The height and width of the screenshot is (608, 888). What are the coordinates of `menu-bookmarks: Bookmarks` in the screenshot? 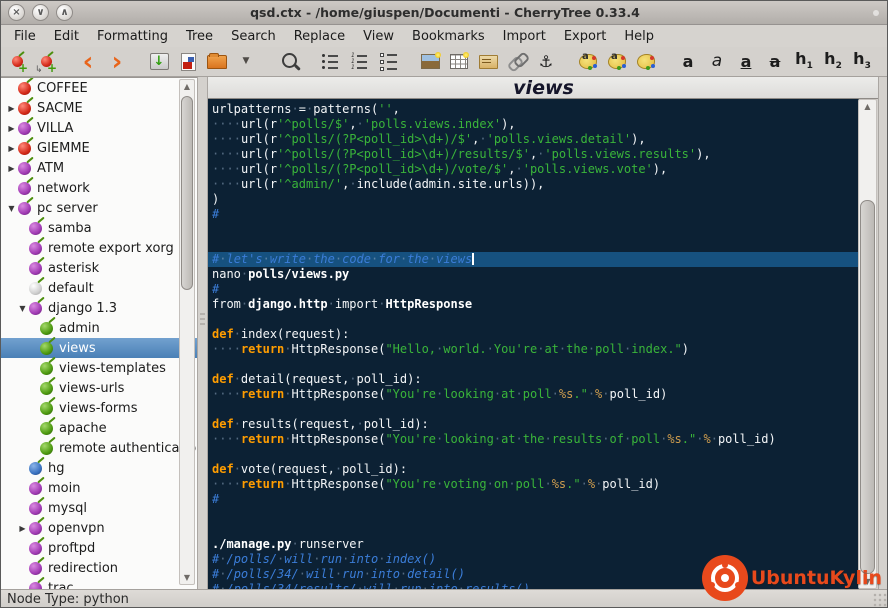 It's located at (448, 36).